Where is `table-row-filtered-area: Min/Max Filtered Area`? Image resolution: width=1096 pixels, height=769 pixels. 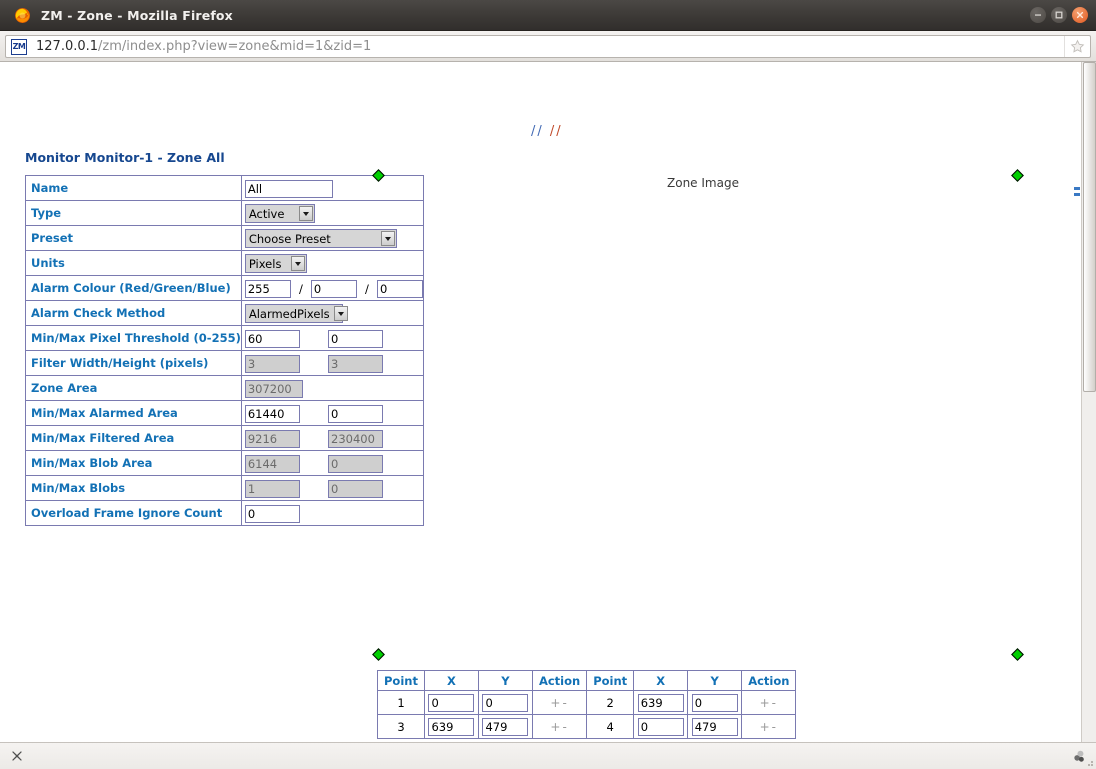 table-row-filtered-area: Min/Max Filtered Area is located at coordinates (224, 438).